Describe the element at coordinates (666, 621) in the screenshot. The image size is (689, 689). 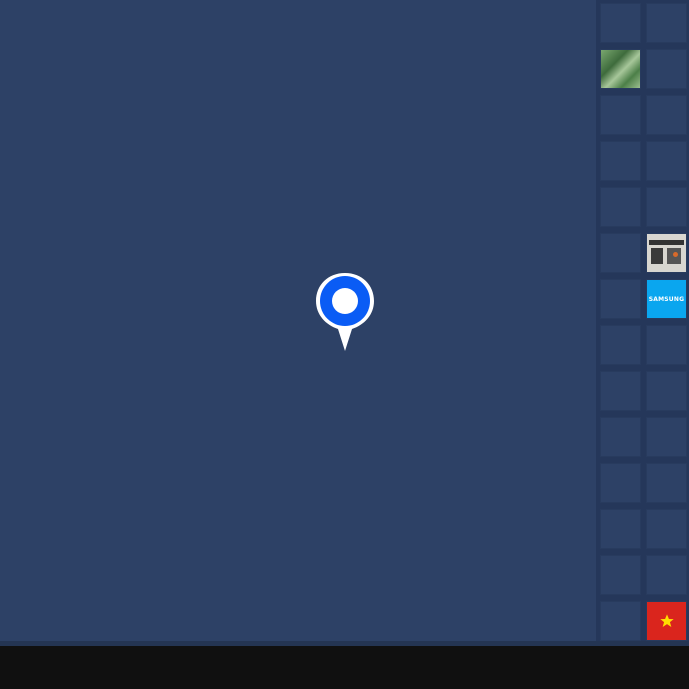
I see `vietnam-flag-icon` at that location.